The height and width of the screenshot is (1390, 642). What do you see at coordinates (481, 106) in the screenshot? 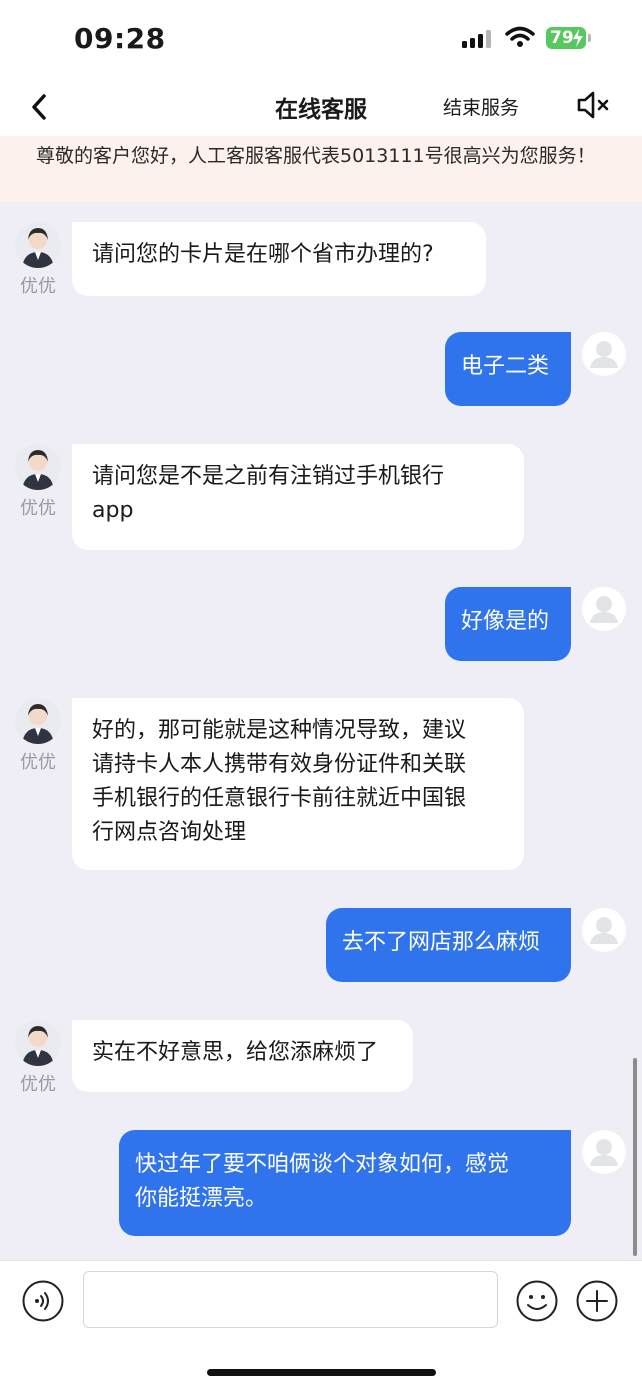
I see `end-service-button: 结束服务` at bounding box center [481, 106].